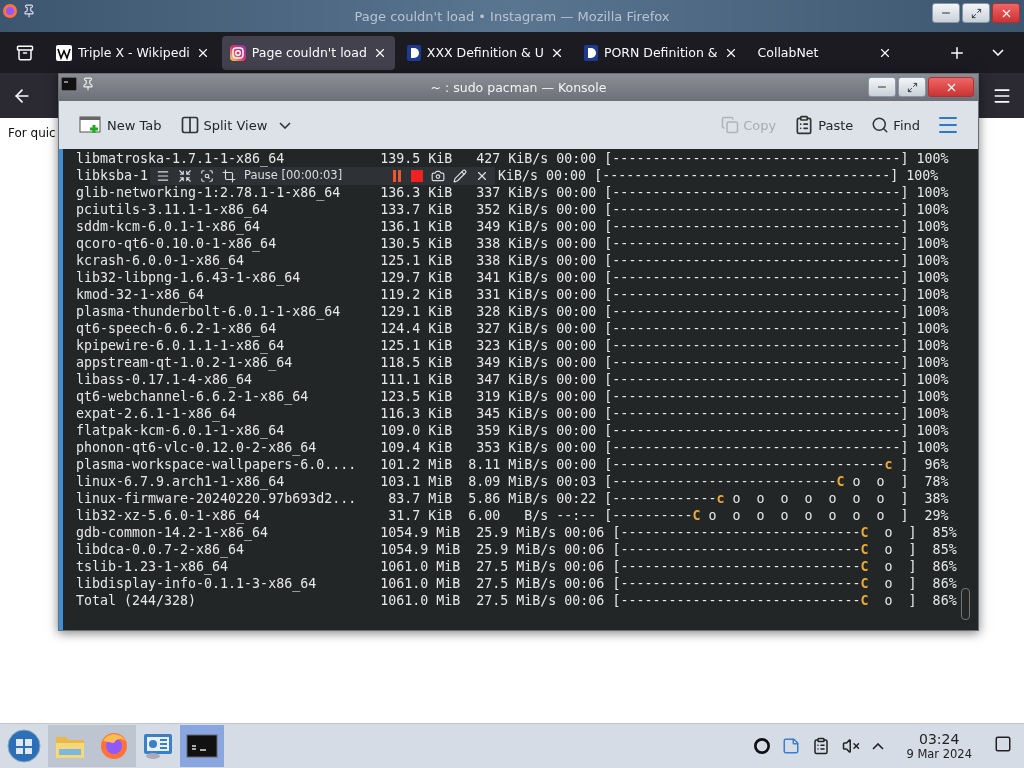  Describe the element at coordinates (851, 746) in the screenshot. I see `muted-speaker-icon` at that location.